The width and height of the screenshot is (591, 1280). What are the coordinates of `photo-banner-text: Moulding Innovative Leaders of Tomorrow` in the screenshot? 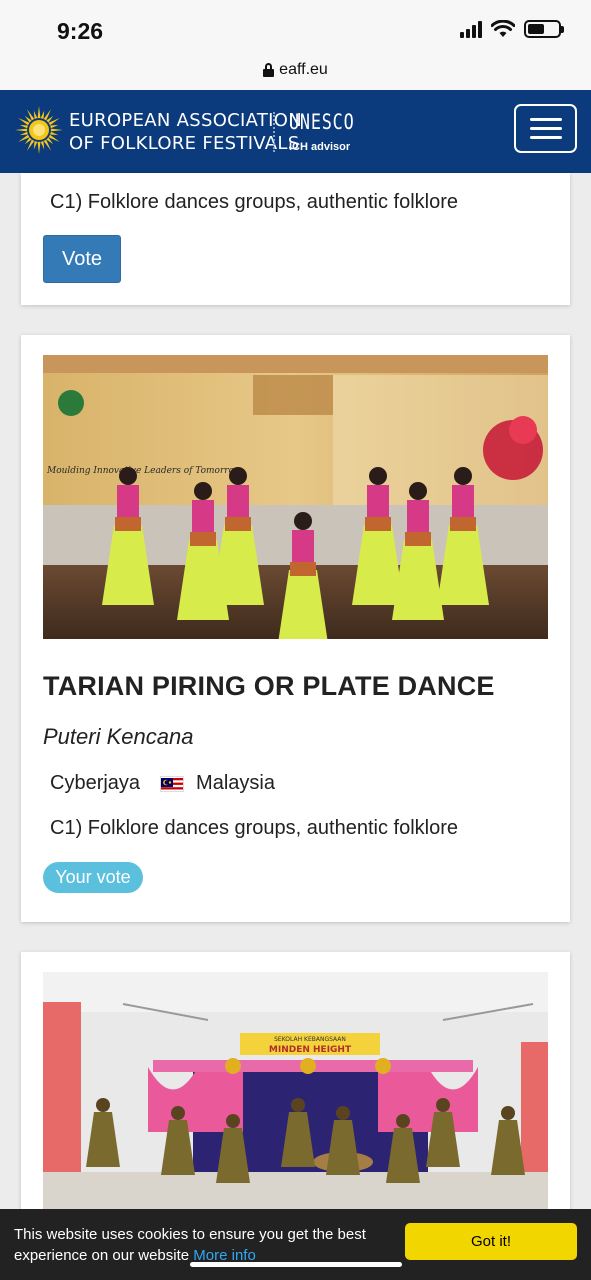 It's located at (144, 471).